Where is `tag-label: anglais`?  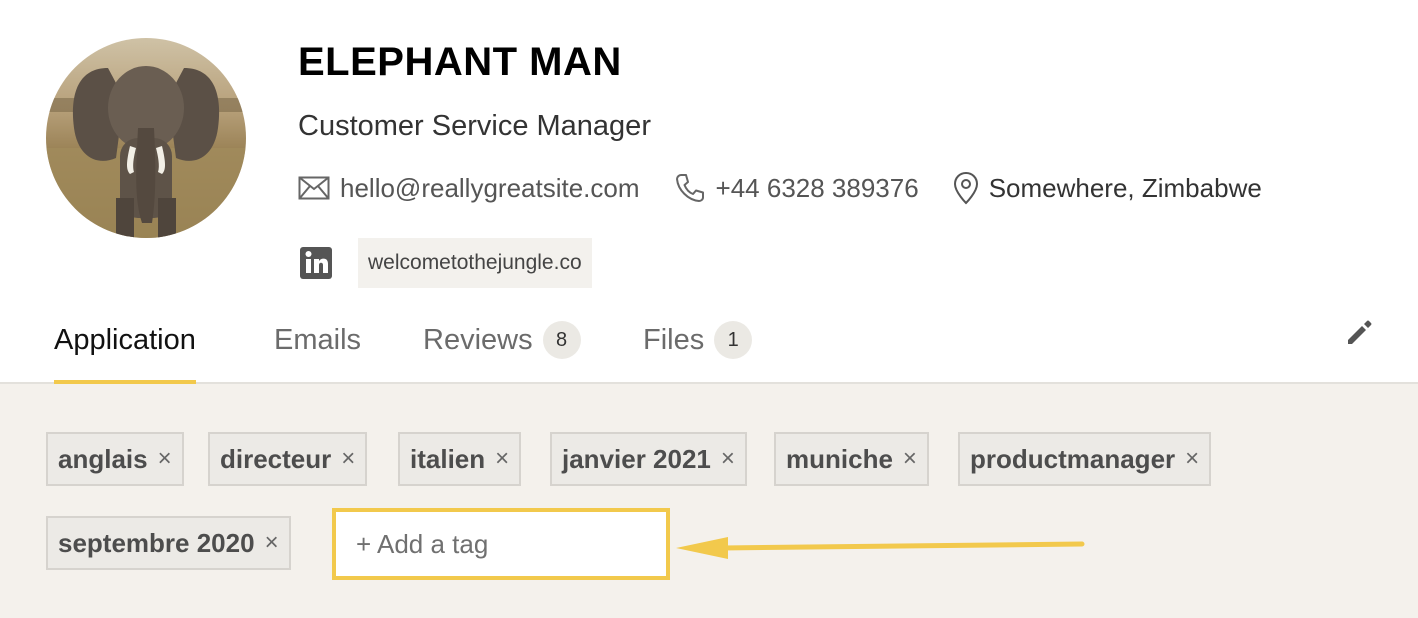
tag-label: anglais is located at coordinates (103, 458).